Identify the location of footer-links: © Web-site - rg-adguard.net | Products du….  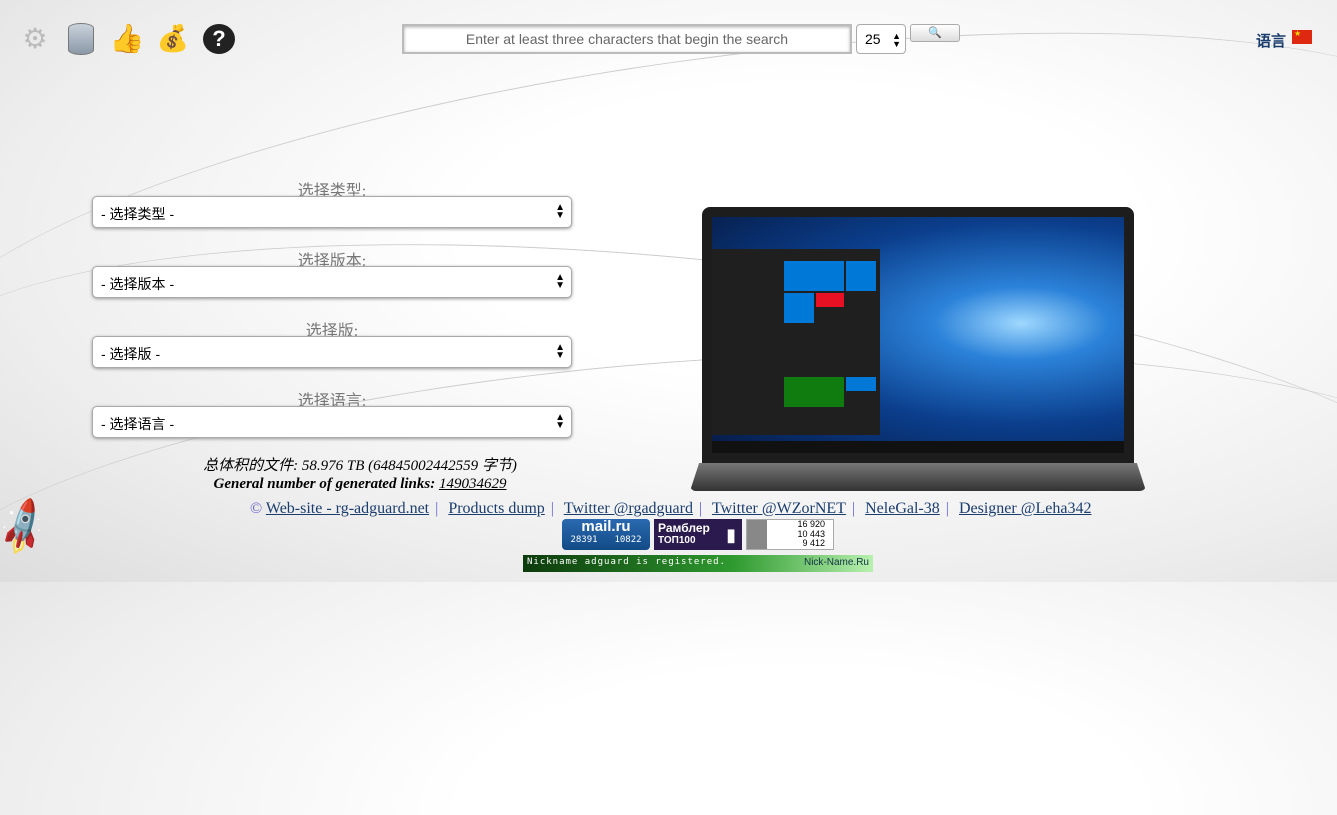
(670, 509).